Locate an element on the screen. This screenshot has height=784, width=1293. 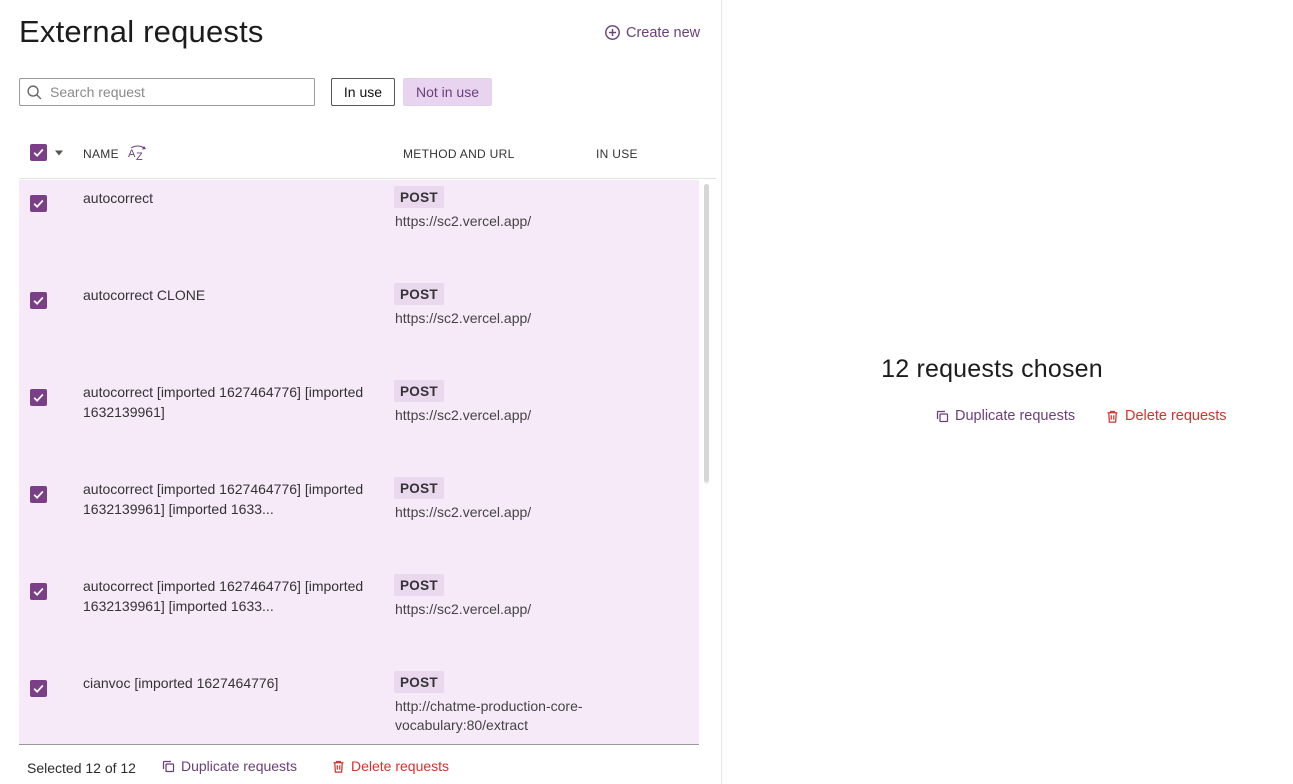
request-name: autocorrect is located at coordinates (118, 198).